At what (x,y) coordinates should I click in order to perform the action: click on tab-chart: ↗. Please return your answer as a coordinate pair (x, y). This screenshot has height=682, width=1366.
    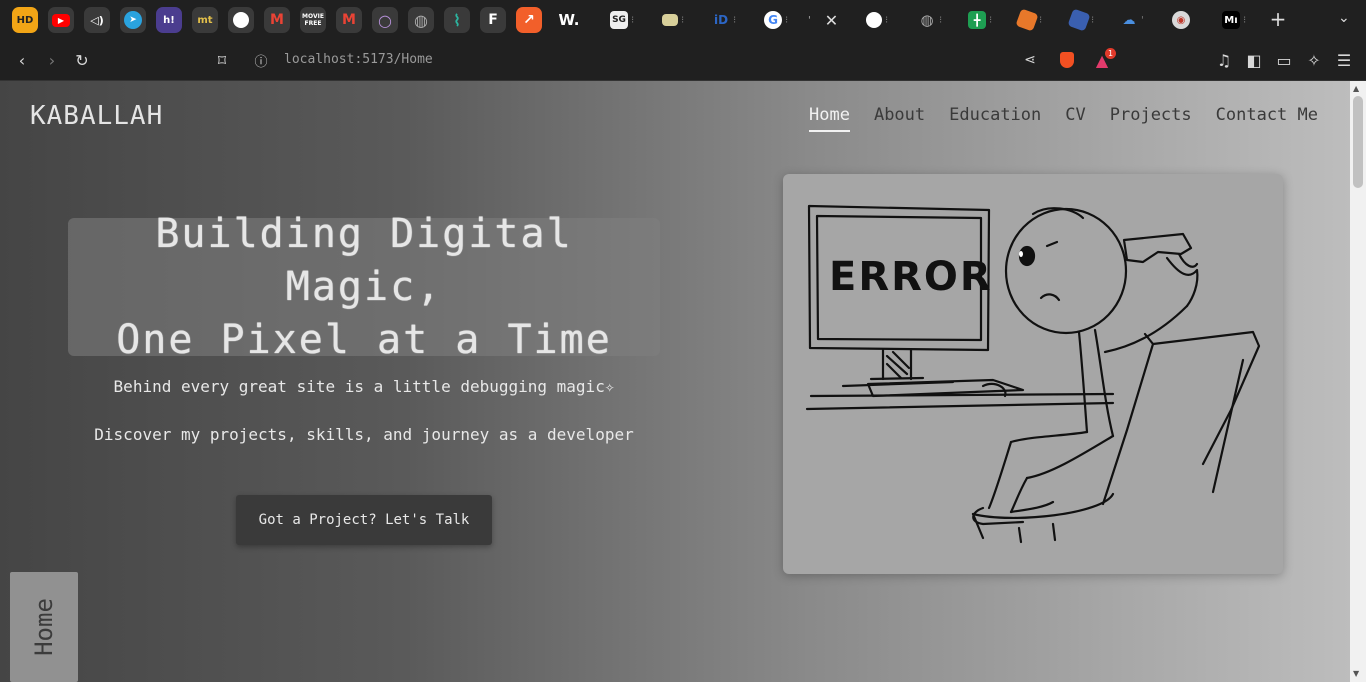
    Looking at the image, I should click on (529, 20).